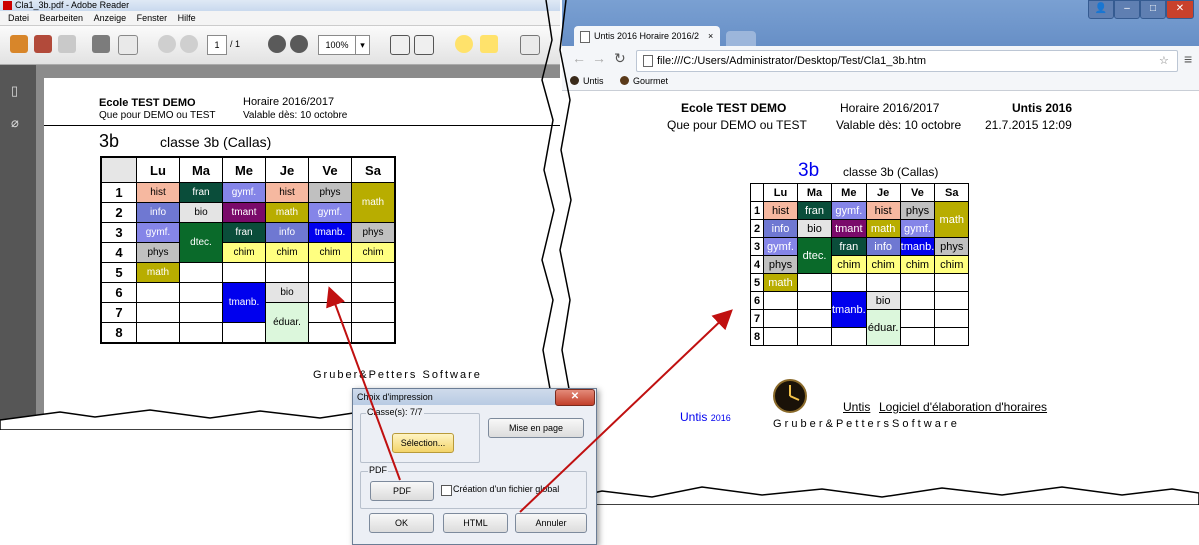 The height and width of the screenshot is (545, 1199). I want to click on arrow-to-pdf, so click(363, 383).